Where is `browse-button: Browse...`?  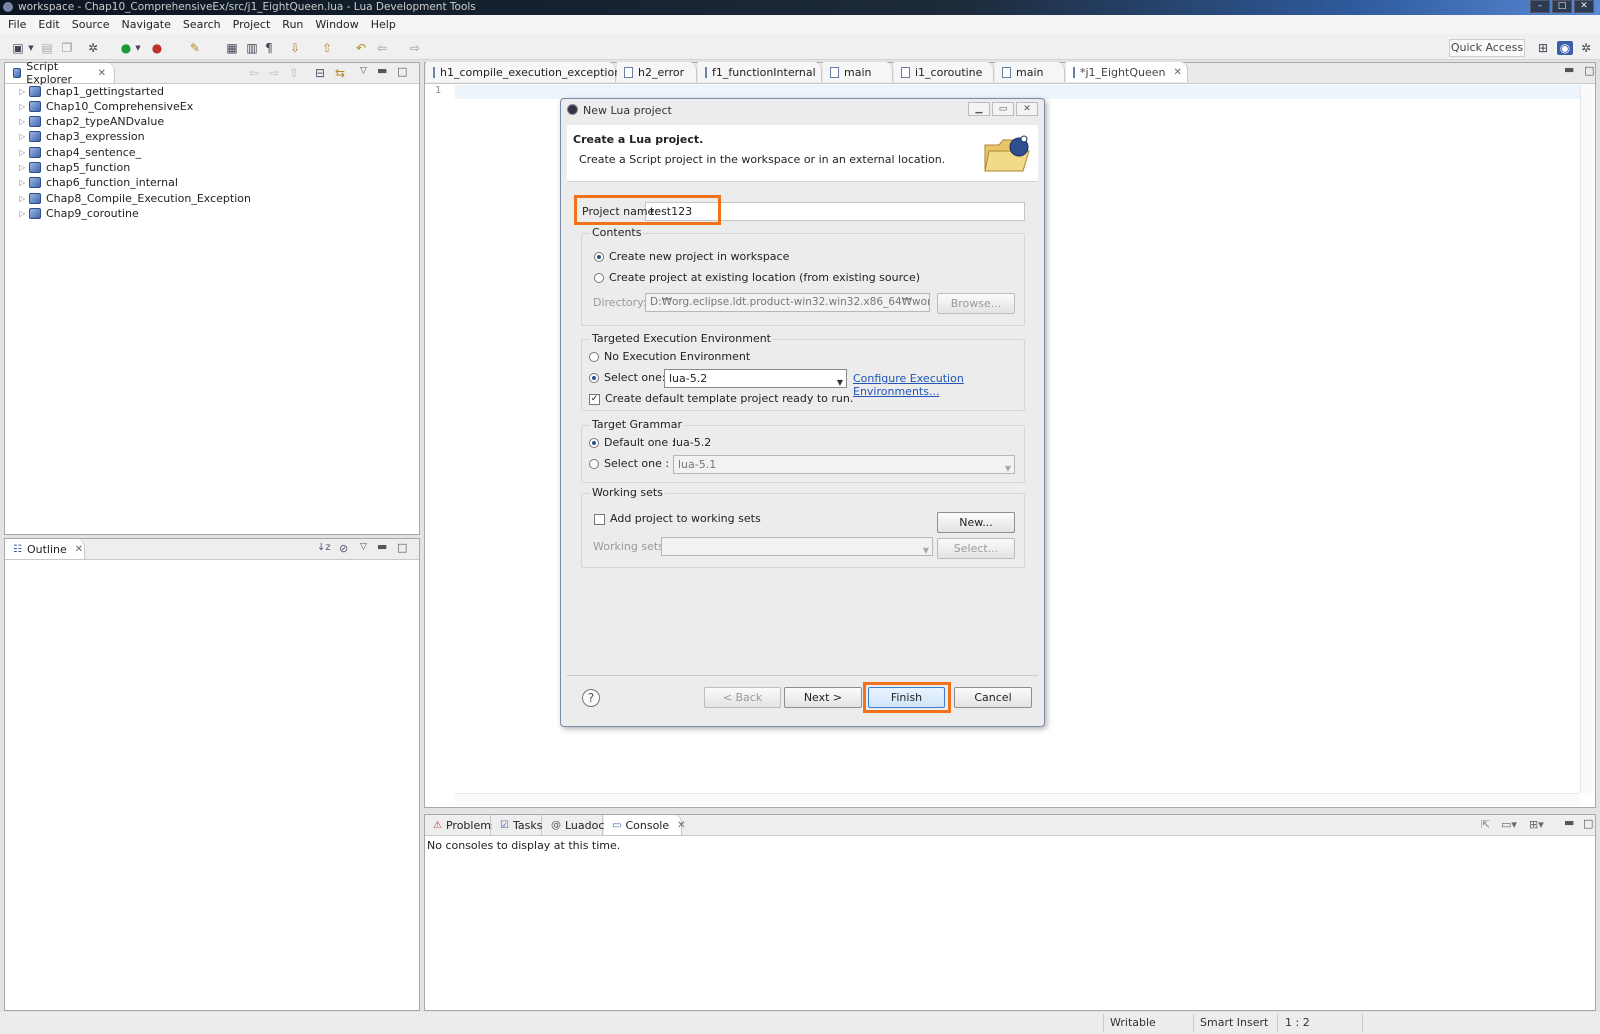
browse-button: Browse... is located at coordinates (976, 303).